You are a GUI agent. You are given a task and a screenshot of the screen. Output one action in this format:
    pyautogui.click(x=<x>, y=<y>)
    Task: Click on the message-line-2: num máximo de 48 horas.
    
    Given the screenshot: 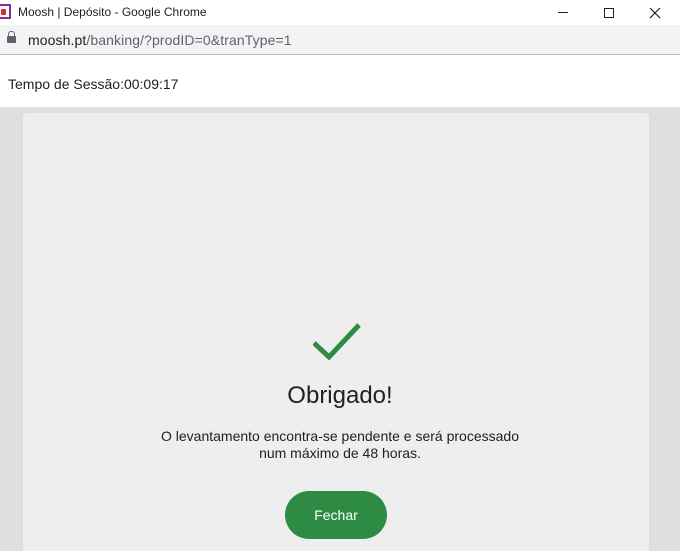 What is the action you would take?
    pyautogui.click(x=340, y=453)
    